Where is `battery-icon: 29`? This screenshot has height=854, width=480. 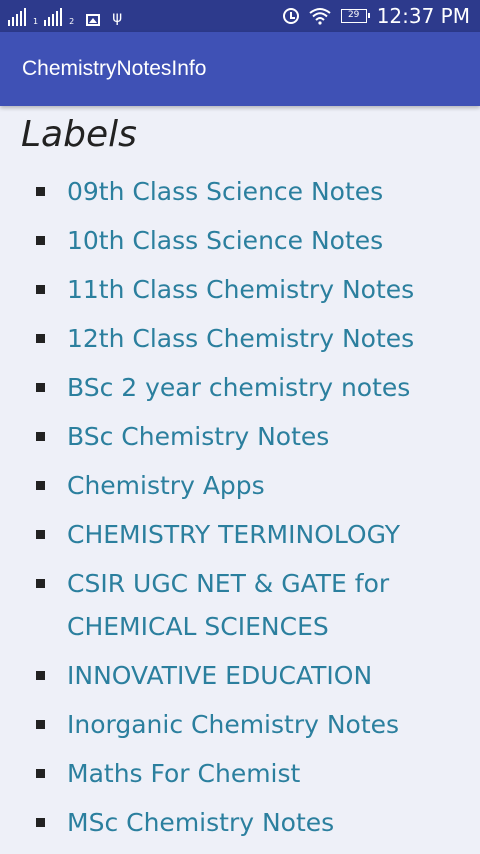 battery-icon: 29 is located at coordinates (355, 16).